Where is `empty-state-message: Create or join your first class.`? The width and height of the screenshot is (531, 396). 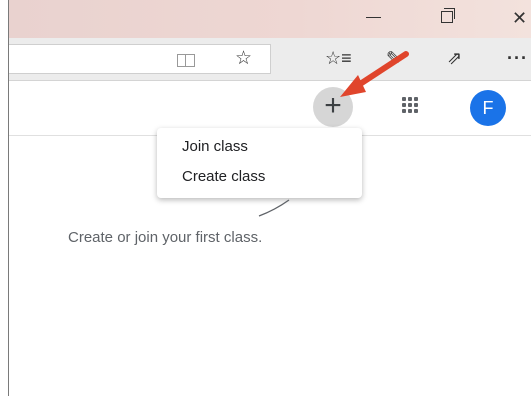 empty-state-message: Create or join your first class. is located at coordinates (165, 237).